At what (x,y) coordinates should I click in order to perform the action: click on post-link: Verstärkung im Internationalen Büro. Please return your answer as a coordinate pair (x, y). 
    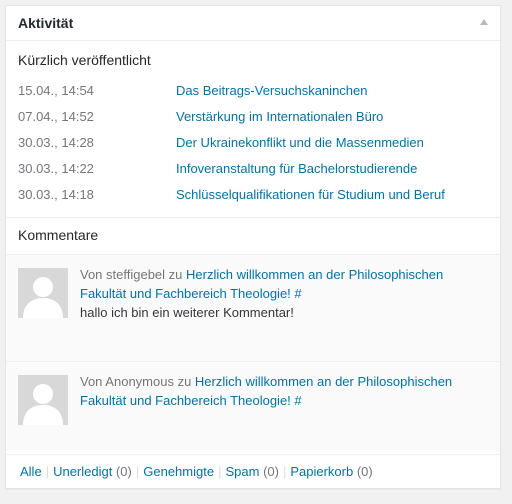
    Looking at the image, I should click on (279, 117).